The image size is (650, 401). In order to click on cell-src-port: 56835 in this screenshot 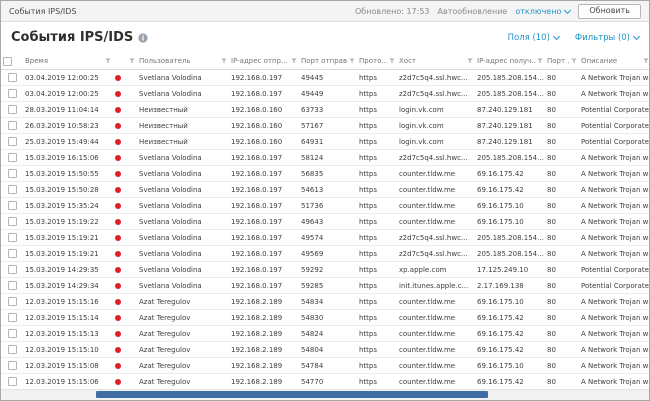, I will do `click(328, 173)`.